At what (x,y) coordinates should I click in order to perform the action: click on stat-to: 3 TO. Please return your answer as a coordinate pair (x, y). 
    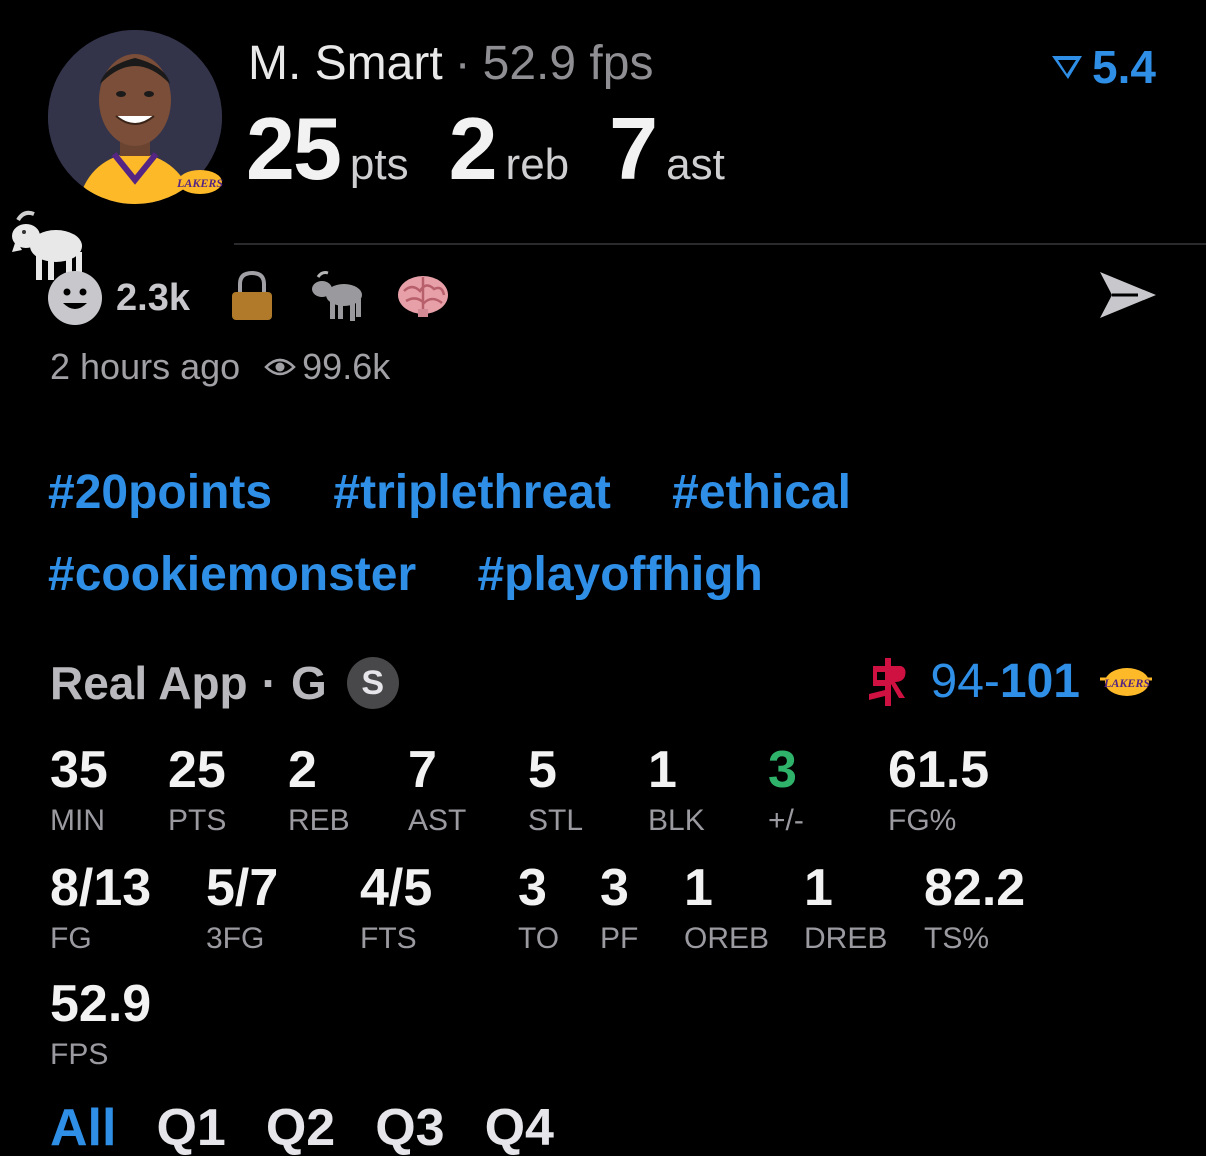
    Looking at the image, I should click on (538, 908).